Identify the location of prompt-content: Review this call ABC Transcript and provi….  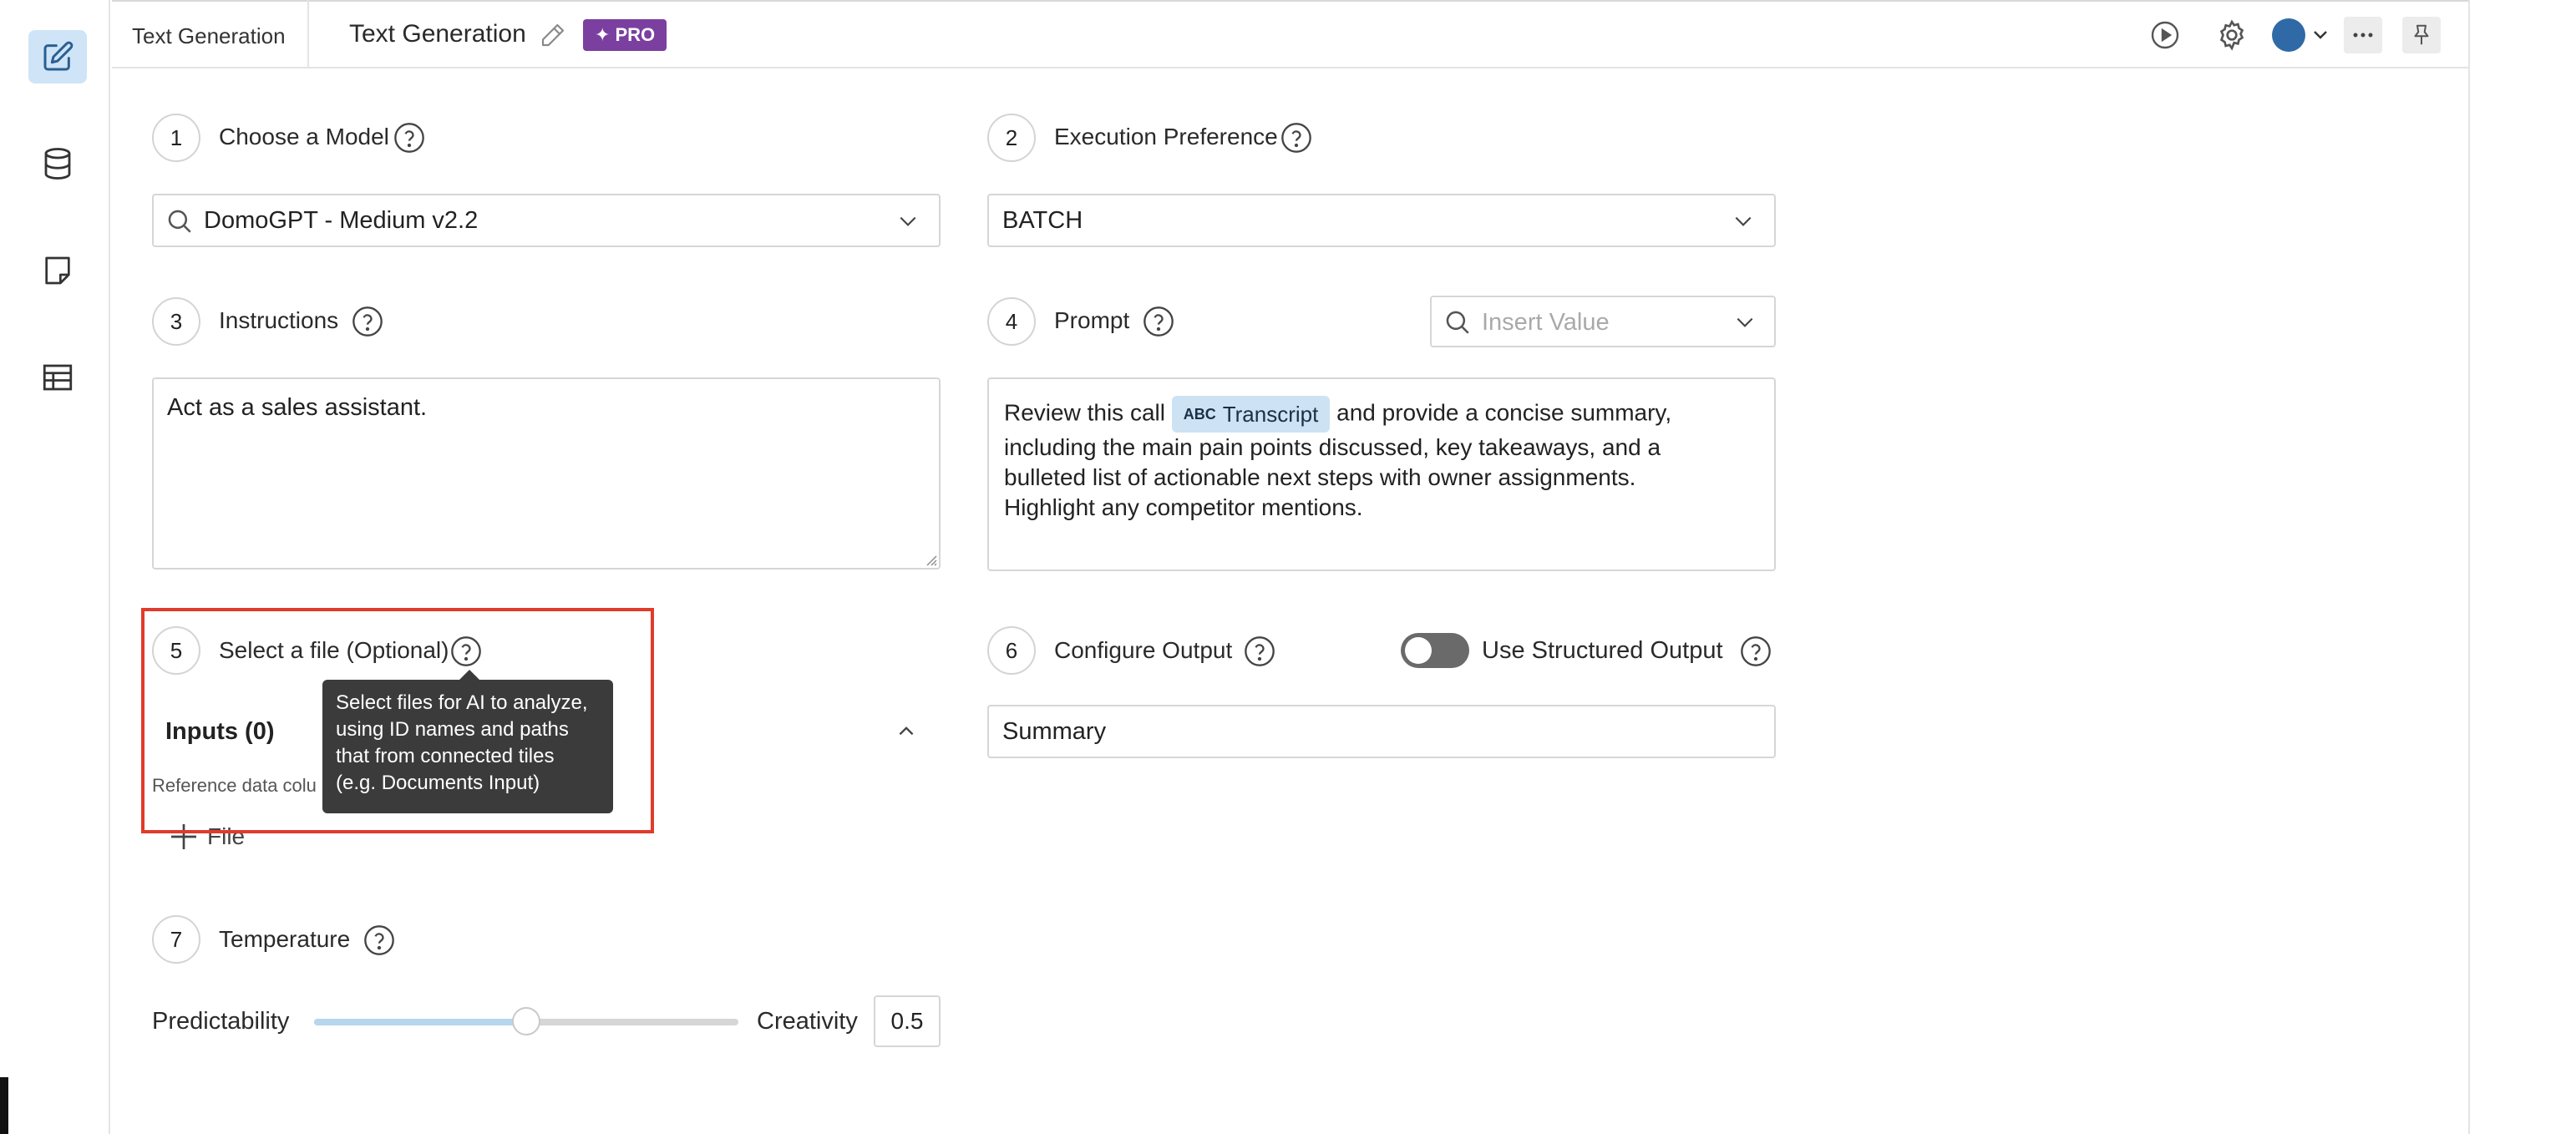
(1384, 460).